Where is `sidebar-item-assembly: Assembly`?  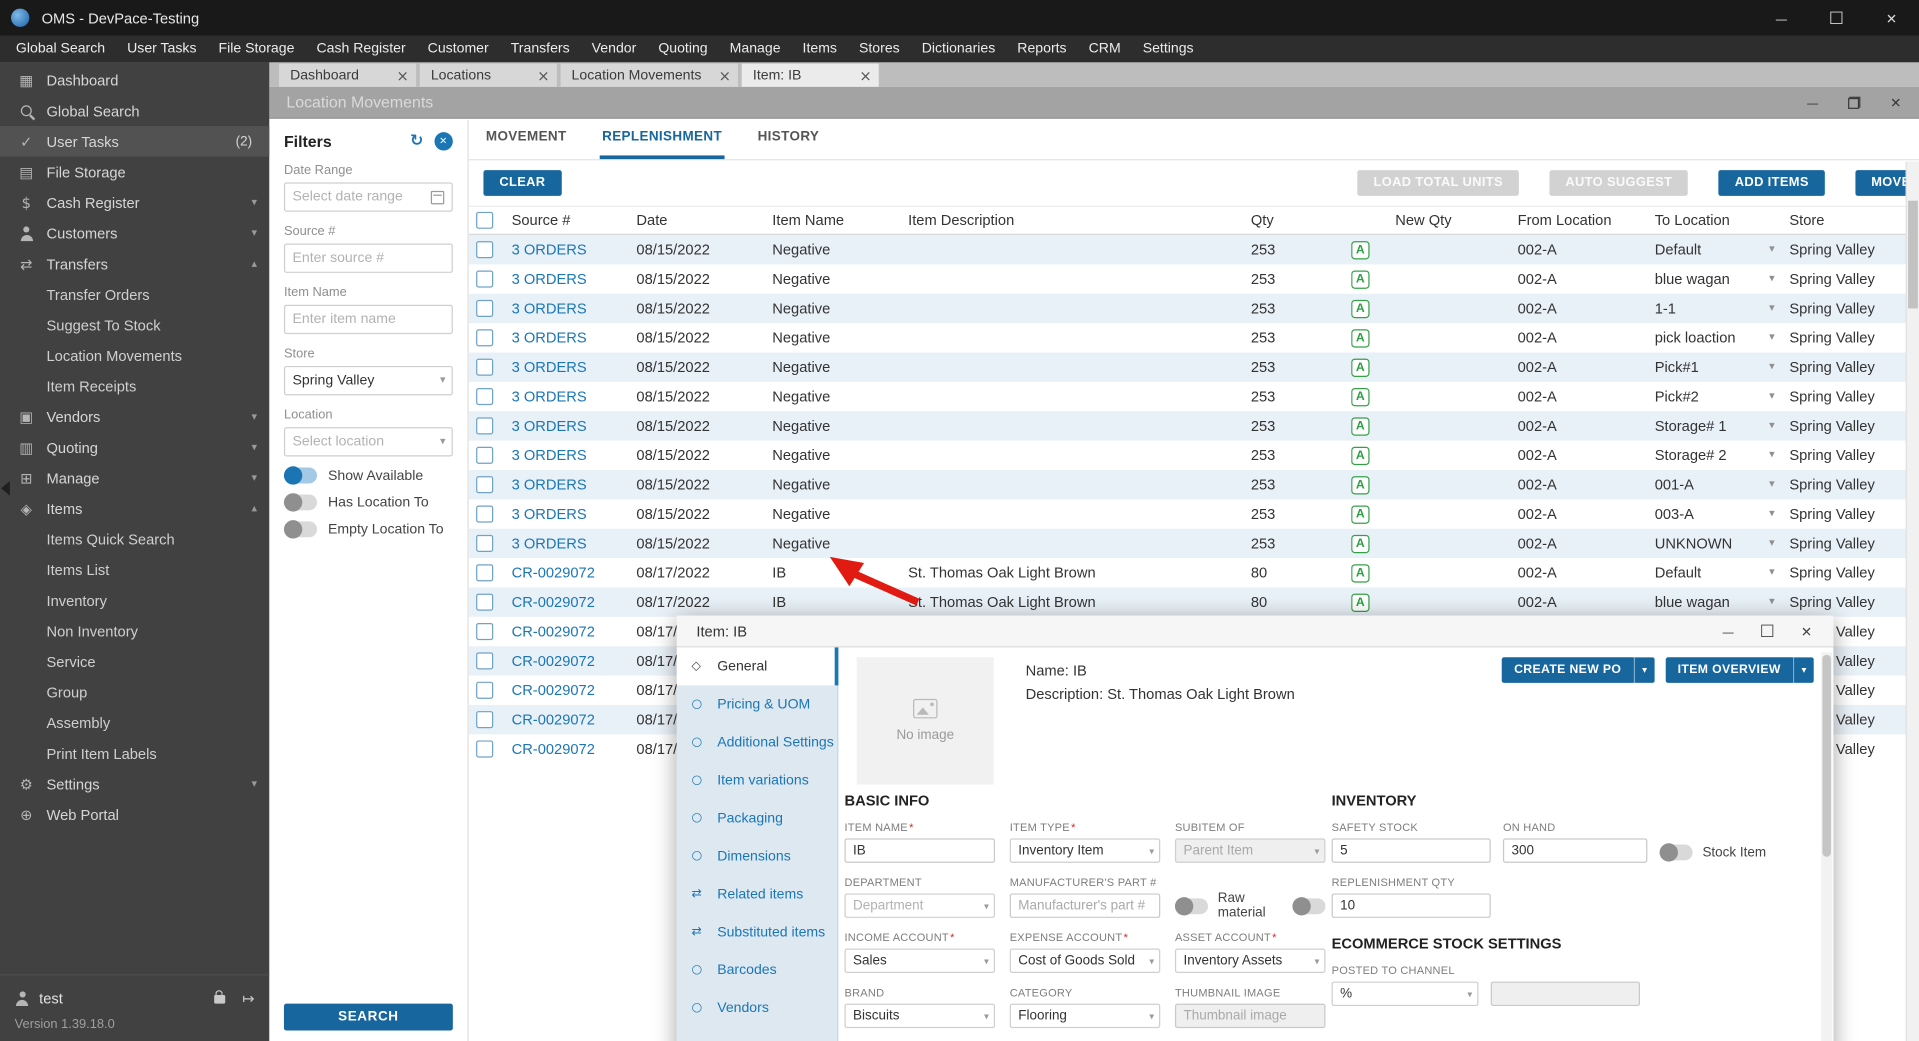
sidebar-item-assembly: Assembly is located at coordinates (134, 722).